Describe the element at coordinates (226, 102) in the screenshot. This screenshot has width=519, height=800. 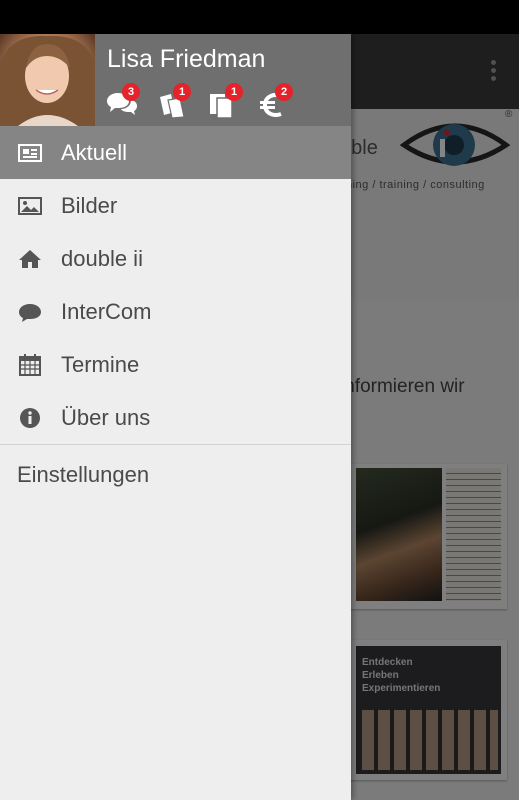
I see `documents-notification-button: 1` at that location.